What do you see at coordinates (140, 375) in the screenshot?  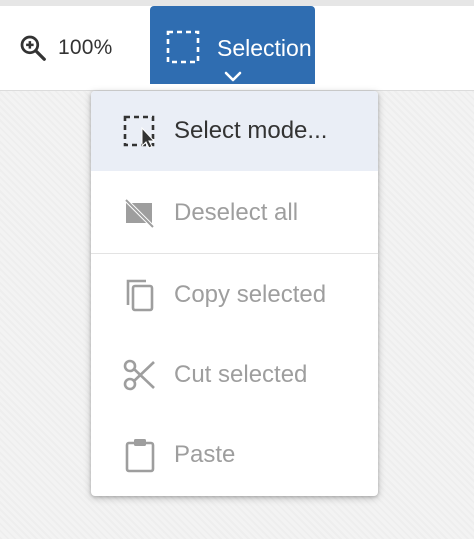 I see `scissors-icon` at bounding box center [140, 375].